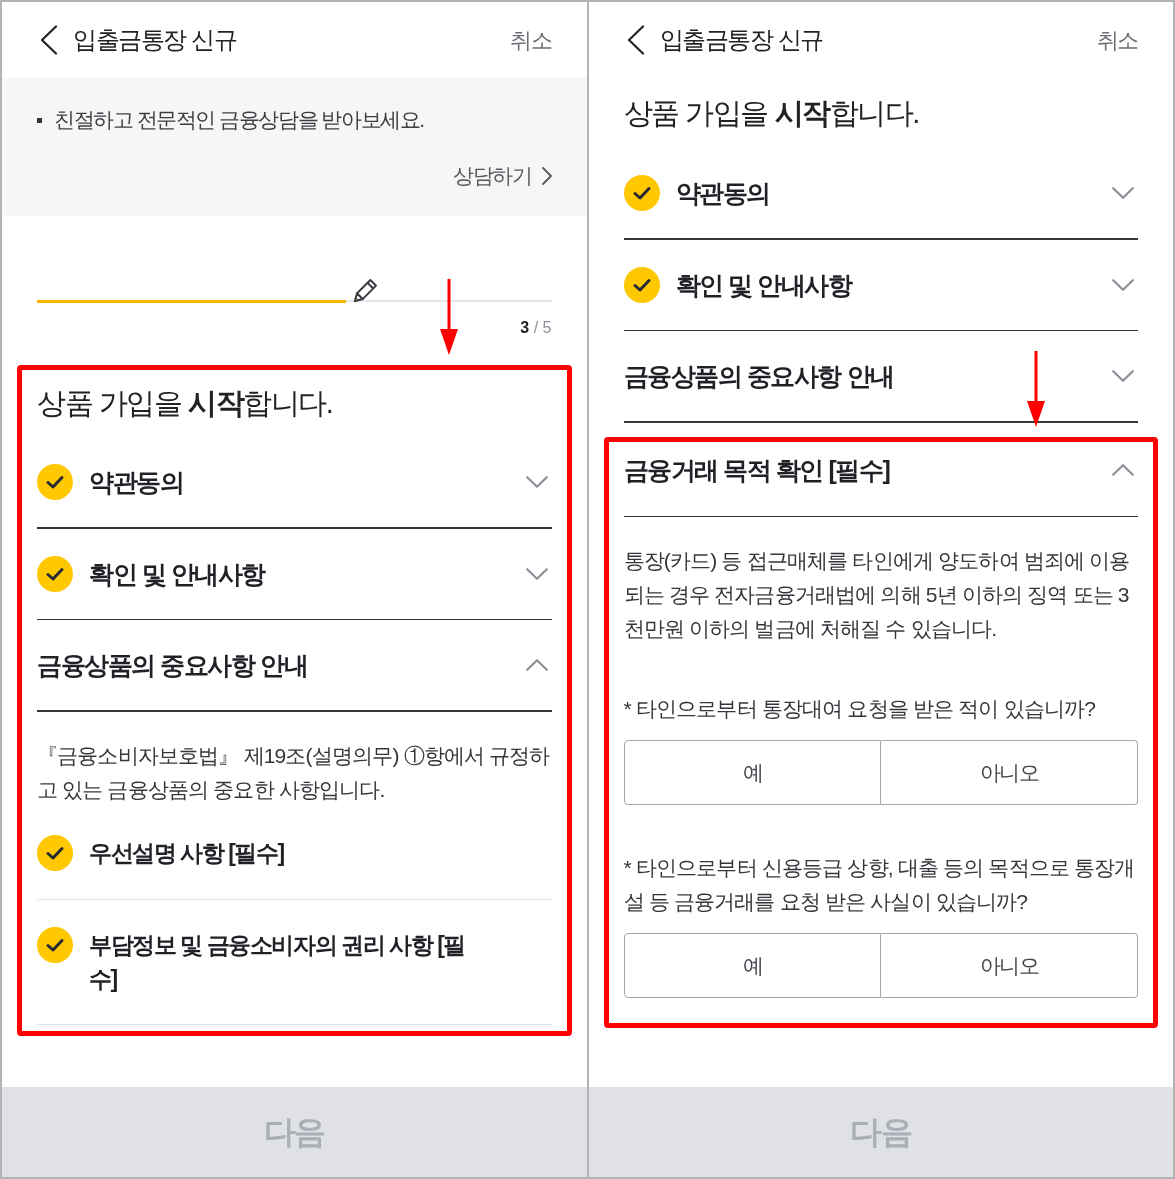 The image size is (1175, 1179). I want to click on question-text: * 타인으로부터 통장대여 요청을 받은 적이 있습니까?, so click(859, 709).